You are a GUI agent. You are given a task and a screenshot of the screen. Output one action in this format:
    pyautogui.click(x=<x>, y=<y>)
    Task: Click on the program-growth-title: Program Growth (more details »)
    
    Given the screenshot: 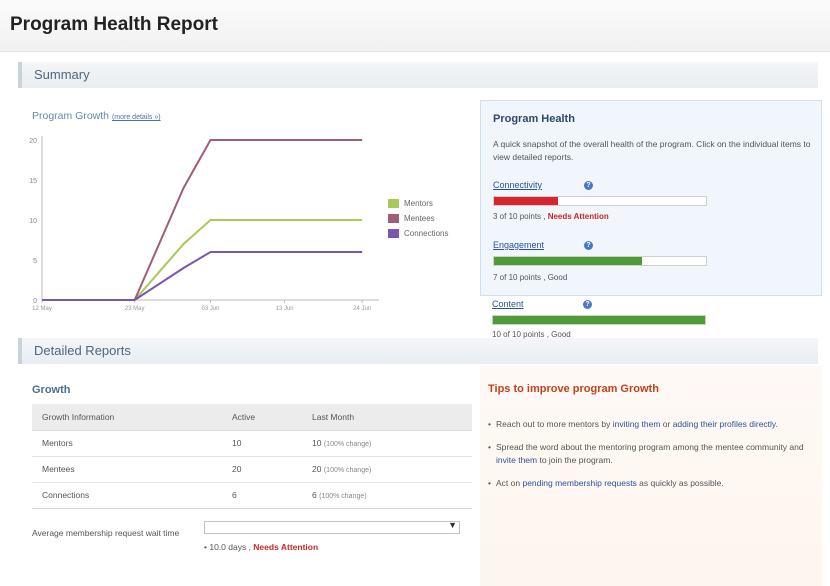 What is the action you would take?
    pyautogui.click(x=96, y=116)
    